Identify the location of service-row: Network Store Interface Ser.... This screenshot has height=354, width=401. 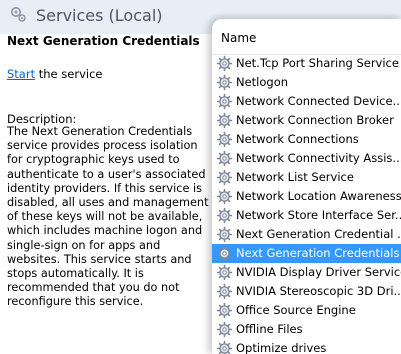
(306, 215).